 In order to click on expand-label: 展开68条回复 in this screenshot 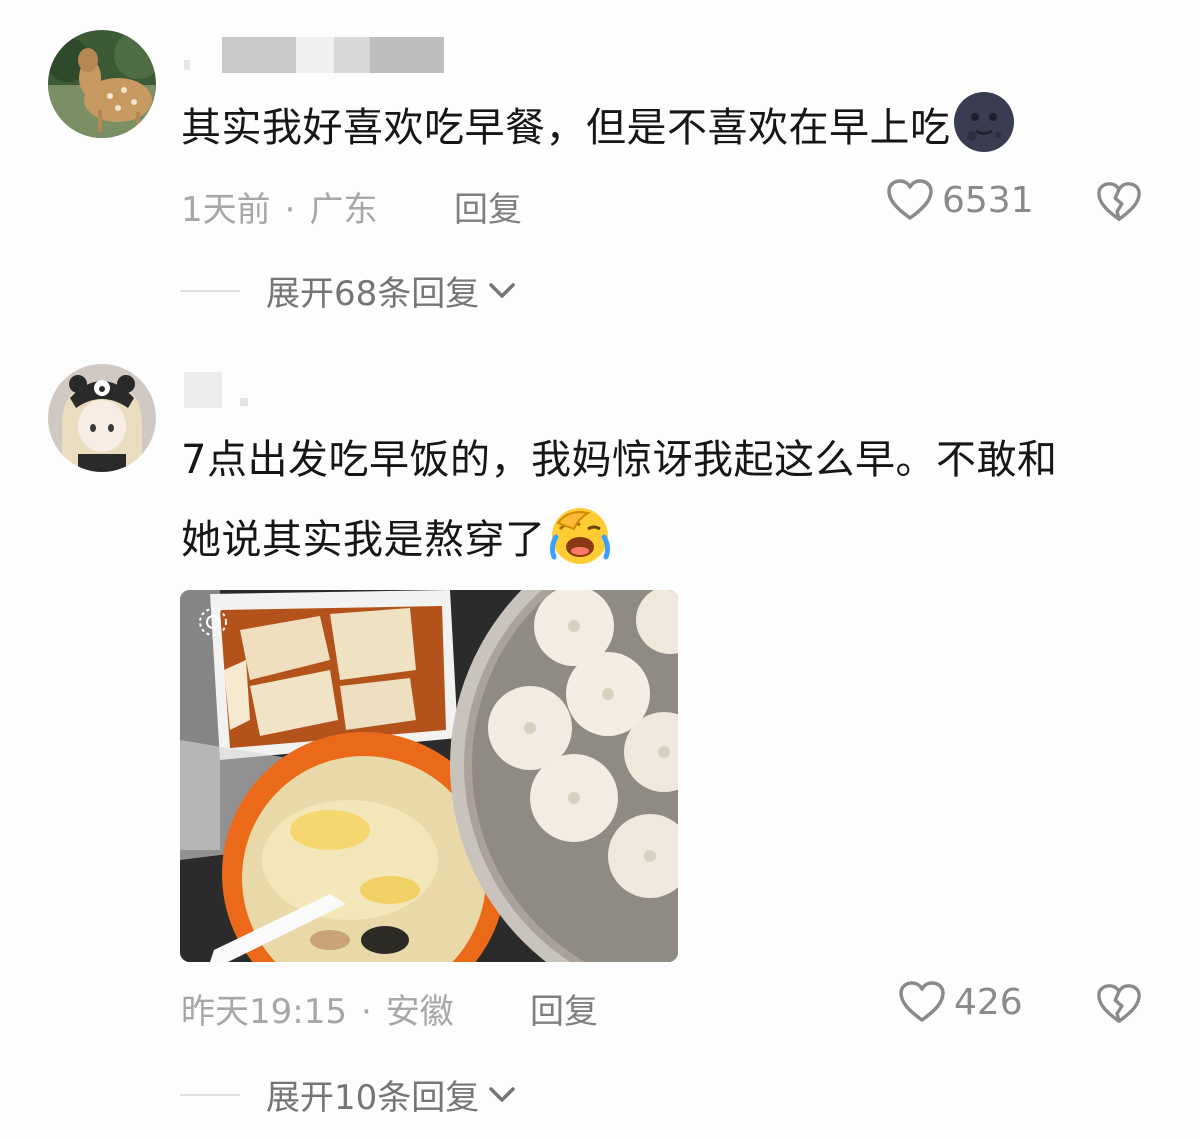, I will do `click(373, 294)`.